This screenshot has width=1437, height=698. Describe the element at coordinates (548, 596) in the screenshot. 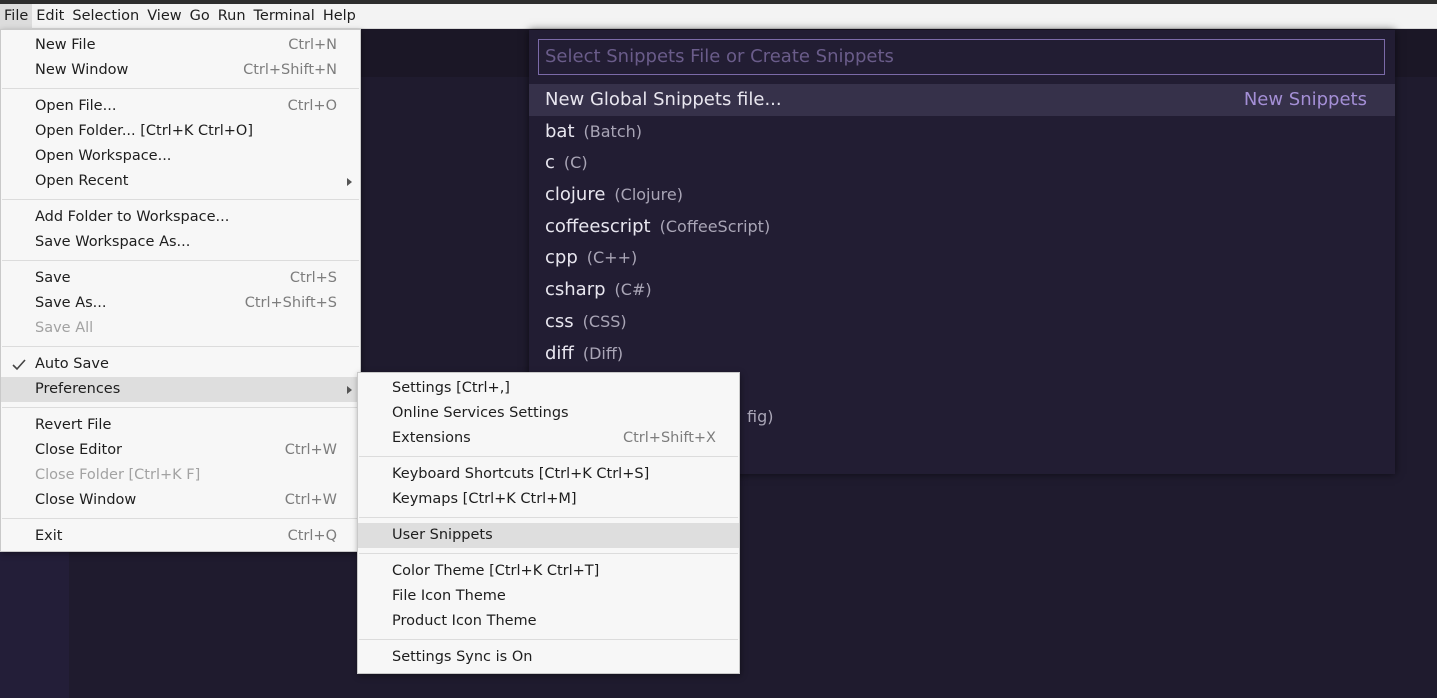

I see `menu-item-file-icon-theme: File Icon Theme` at that location.